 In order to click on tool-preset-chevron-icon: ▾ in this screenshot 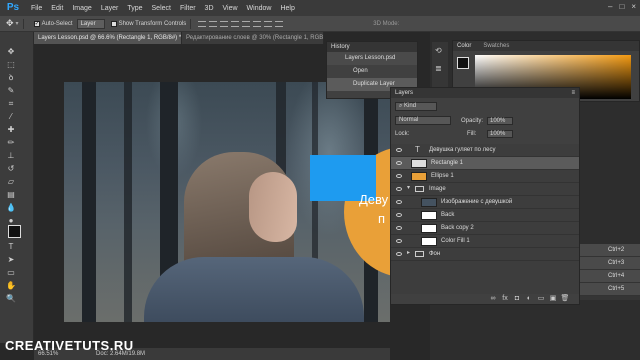, I will do `click(17, 23)`.